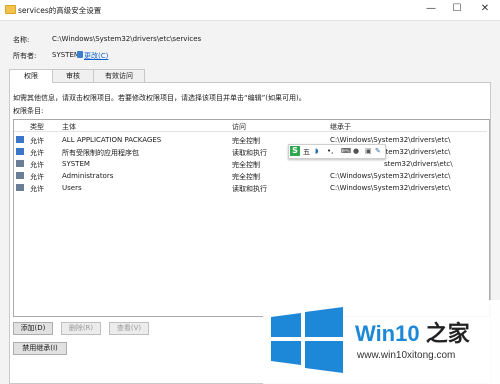  I want to click on tab-effective-access: 有效访问, so click(119, 75).